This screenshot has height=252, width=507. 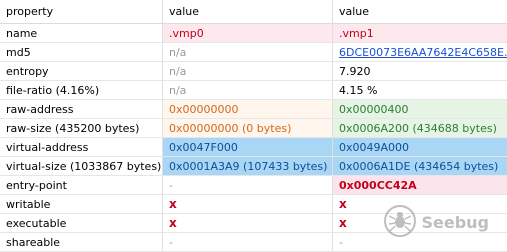 I want to click on table-row-shareable: shareable - -, so click(x=253, y=242).